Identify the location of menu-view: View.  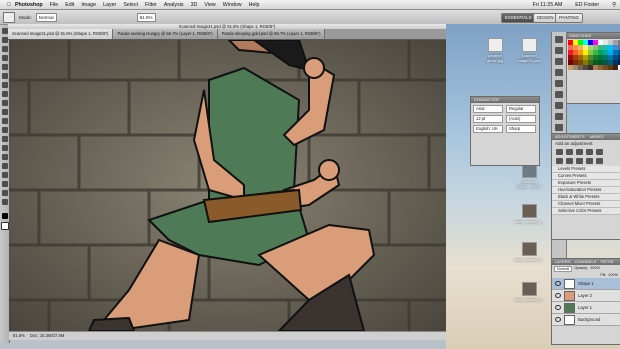
(209, 5).